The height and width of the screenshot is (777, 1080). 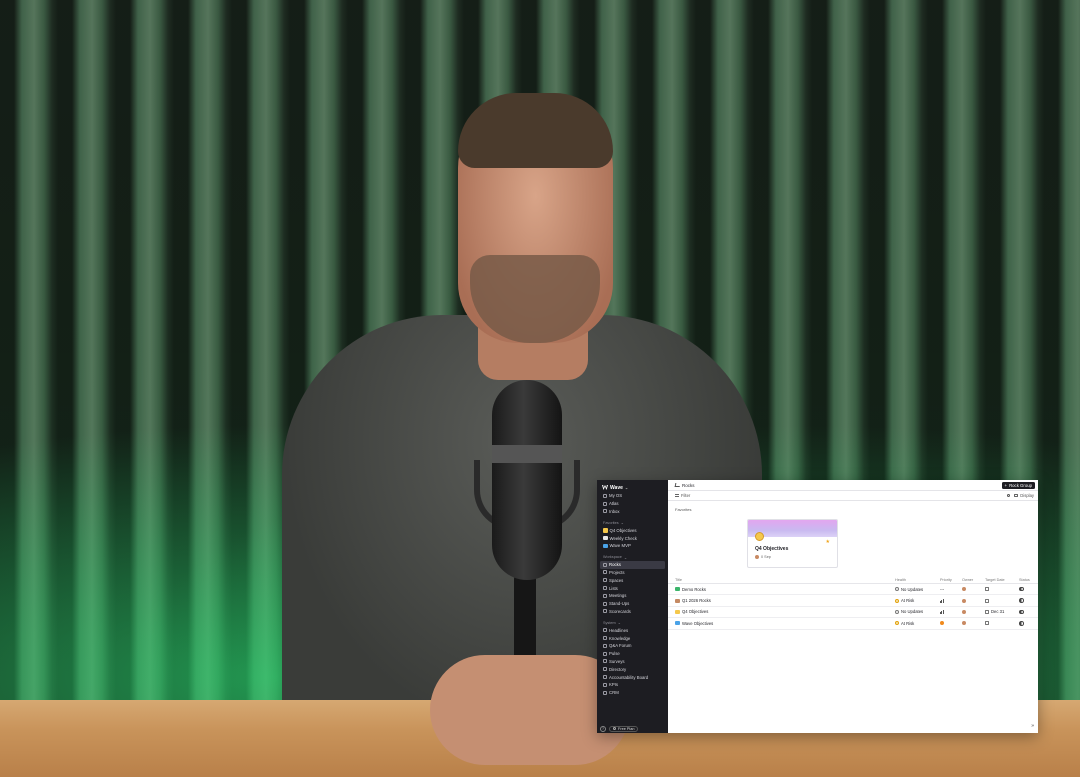 I want to click on urgent-priority-icon, so click(x=942, y=623).